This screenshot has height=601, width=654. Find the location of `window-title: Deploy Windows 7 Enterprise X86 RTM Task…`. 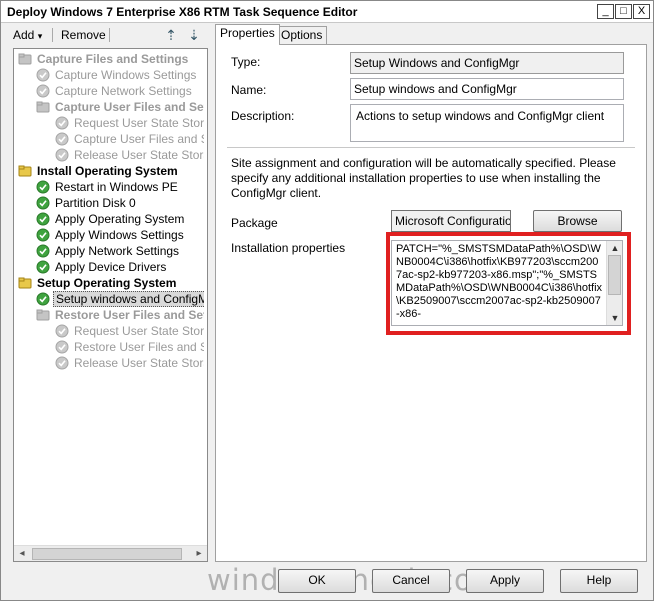

window-title: Deploy Windows 7 Enterprise X86 RTM Task… is located at coordinates (182, 12).